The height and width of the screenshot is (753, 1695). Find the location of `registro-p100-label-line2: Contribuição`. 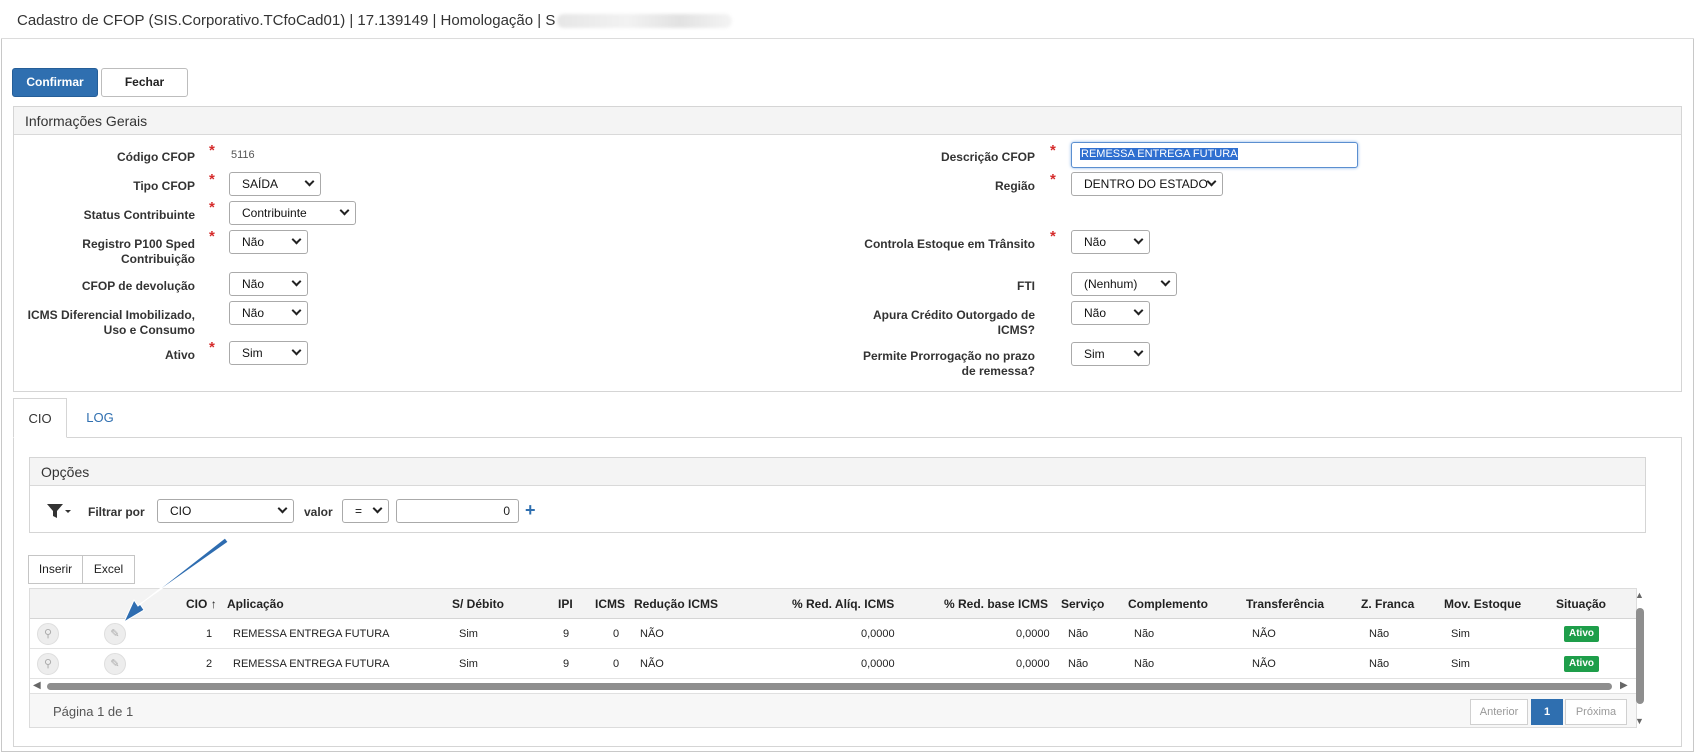

registro-p100-label-line2: Contribuição is located at coordinates (158, 259).